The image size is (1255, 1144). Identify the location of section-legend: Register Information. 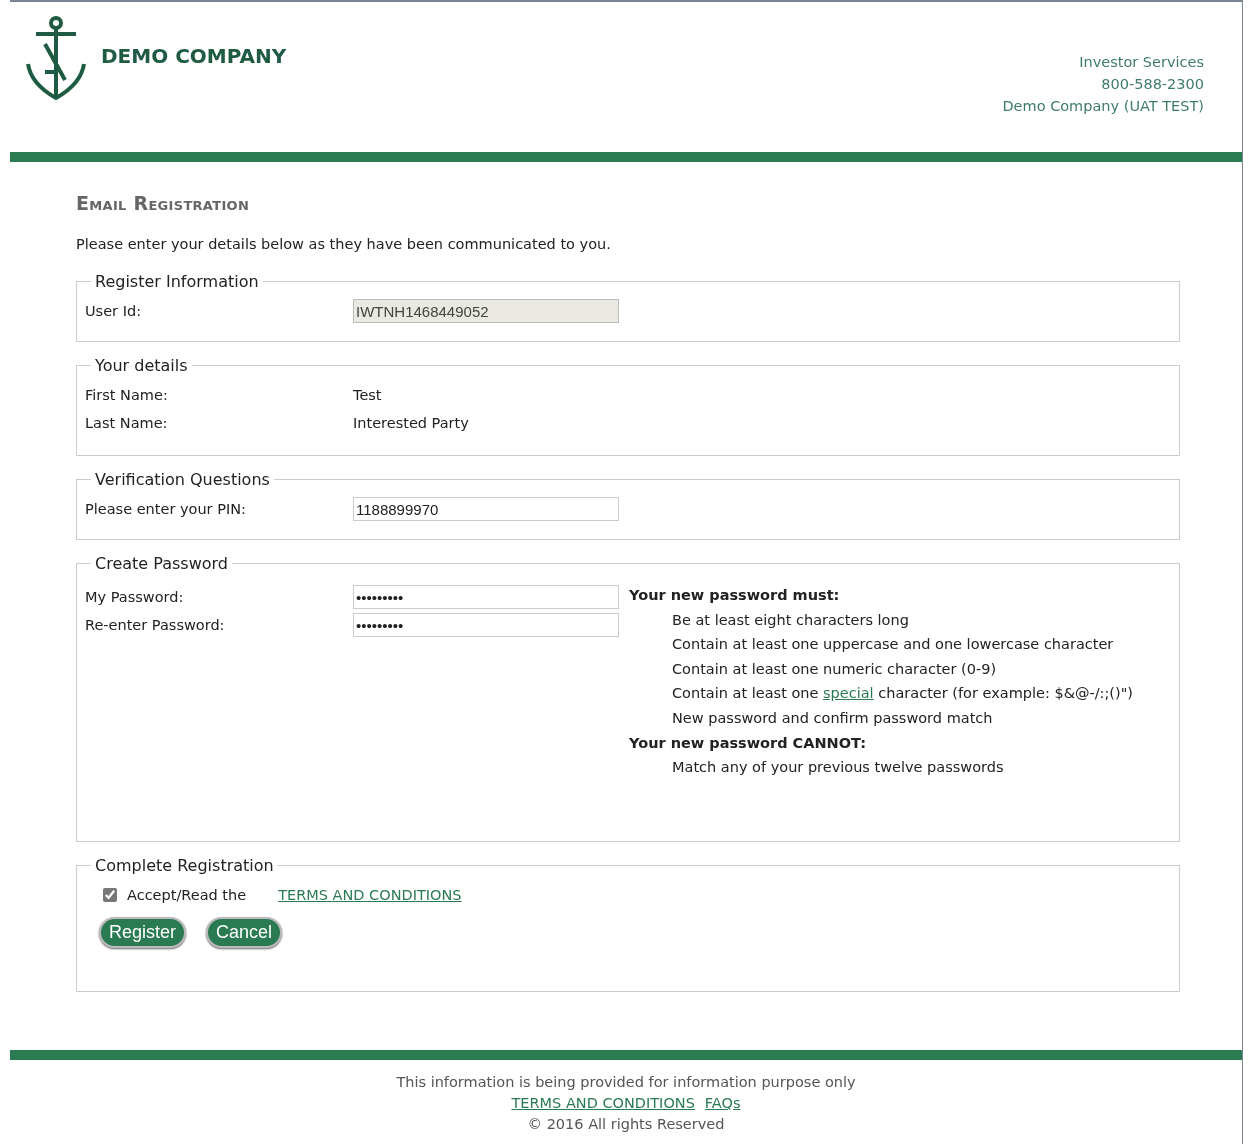
(177, 281).